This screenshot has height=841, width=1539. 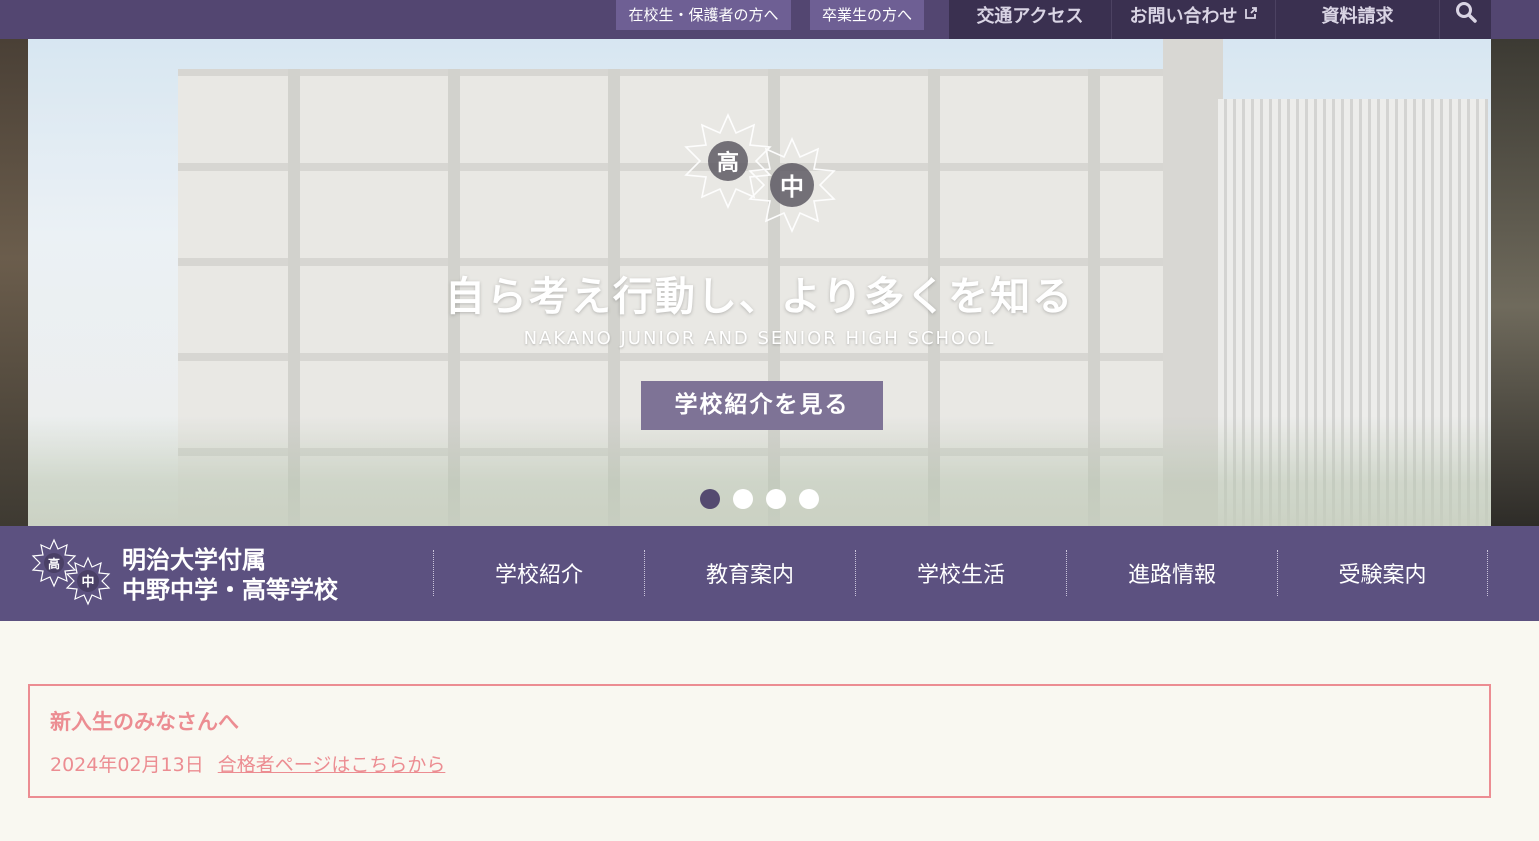 What do you see at coordinates (749, 573) in the screenshot?
I see `nav-item-education: 教育案内` at bounding box center [749, 573].